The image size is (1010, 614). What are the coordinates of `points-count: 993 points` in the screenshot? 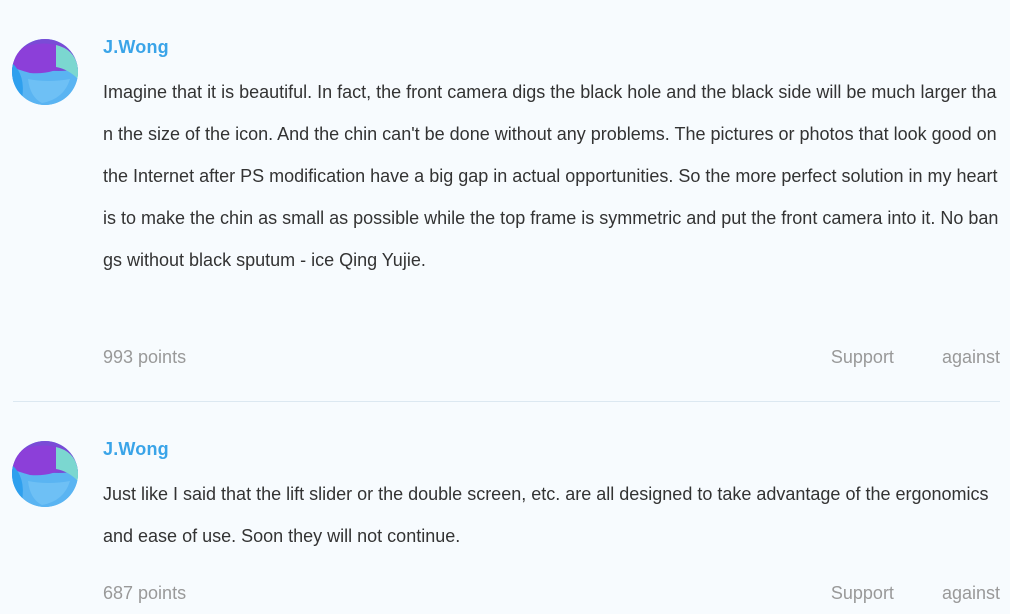 It's located at (145, 357).